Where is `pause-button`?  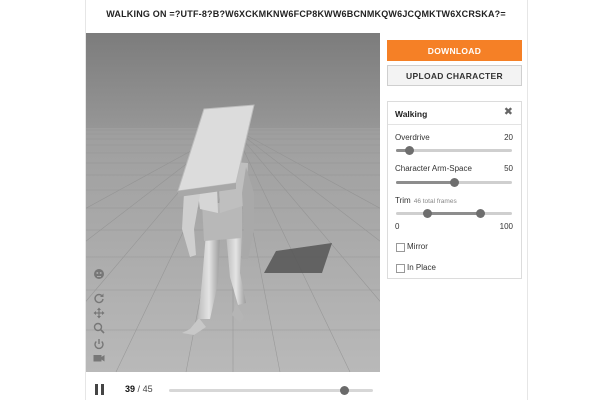 pause-button is located at coordinates (100, 389).